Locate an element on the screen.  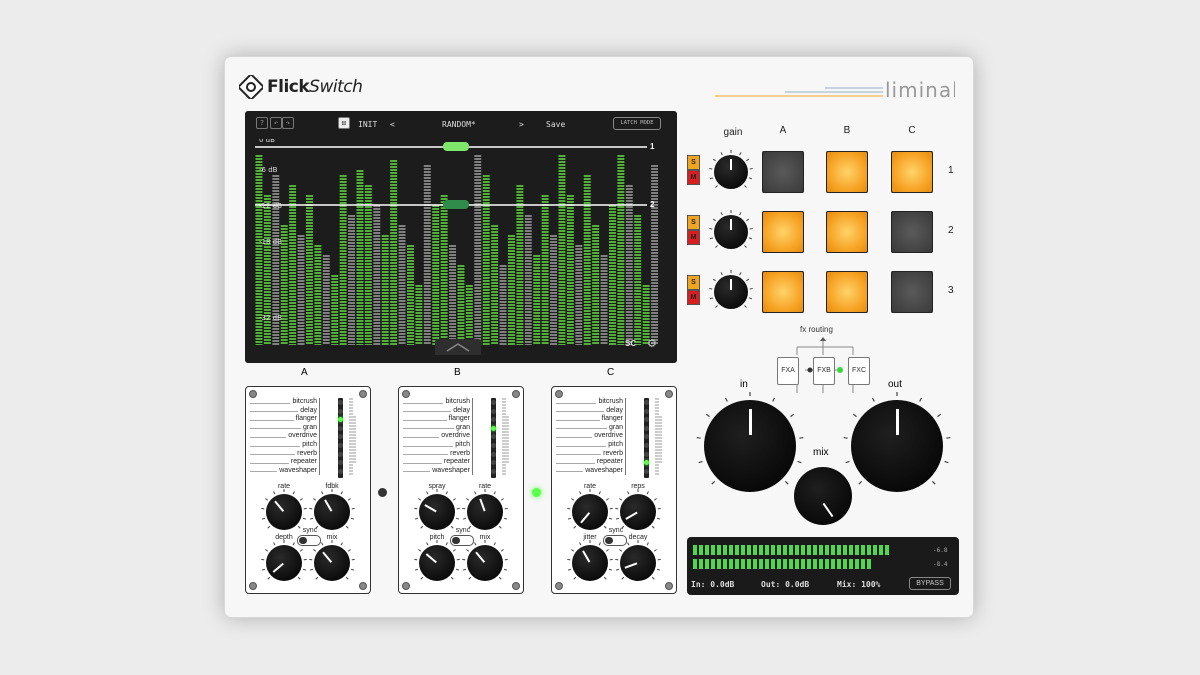
undo-button: ↶ is located at coordinates (276, 123).